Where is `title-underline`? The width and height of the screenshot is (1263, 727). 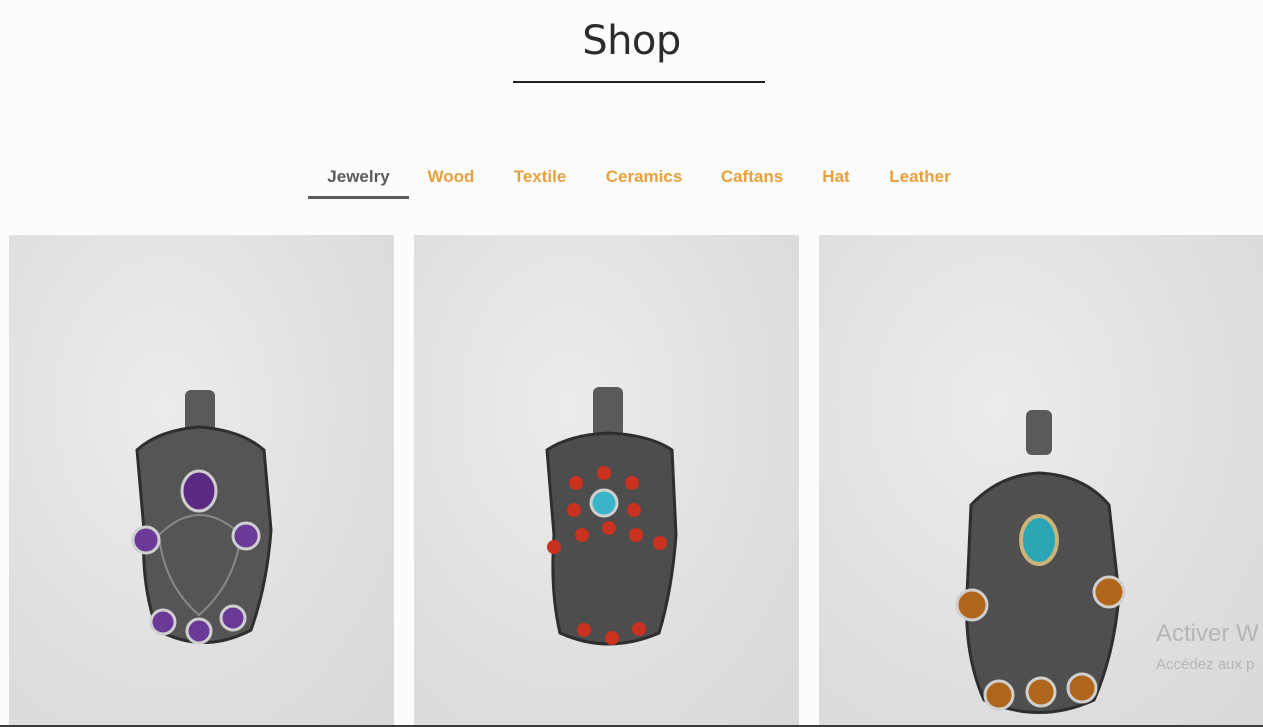
title-underline is located at coordinates (639, 82).